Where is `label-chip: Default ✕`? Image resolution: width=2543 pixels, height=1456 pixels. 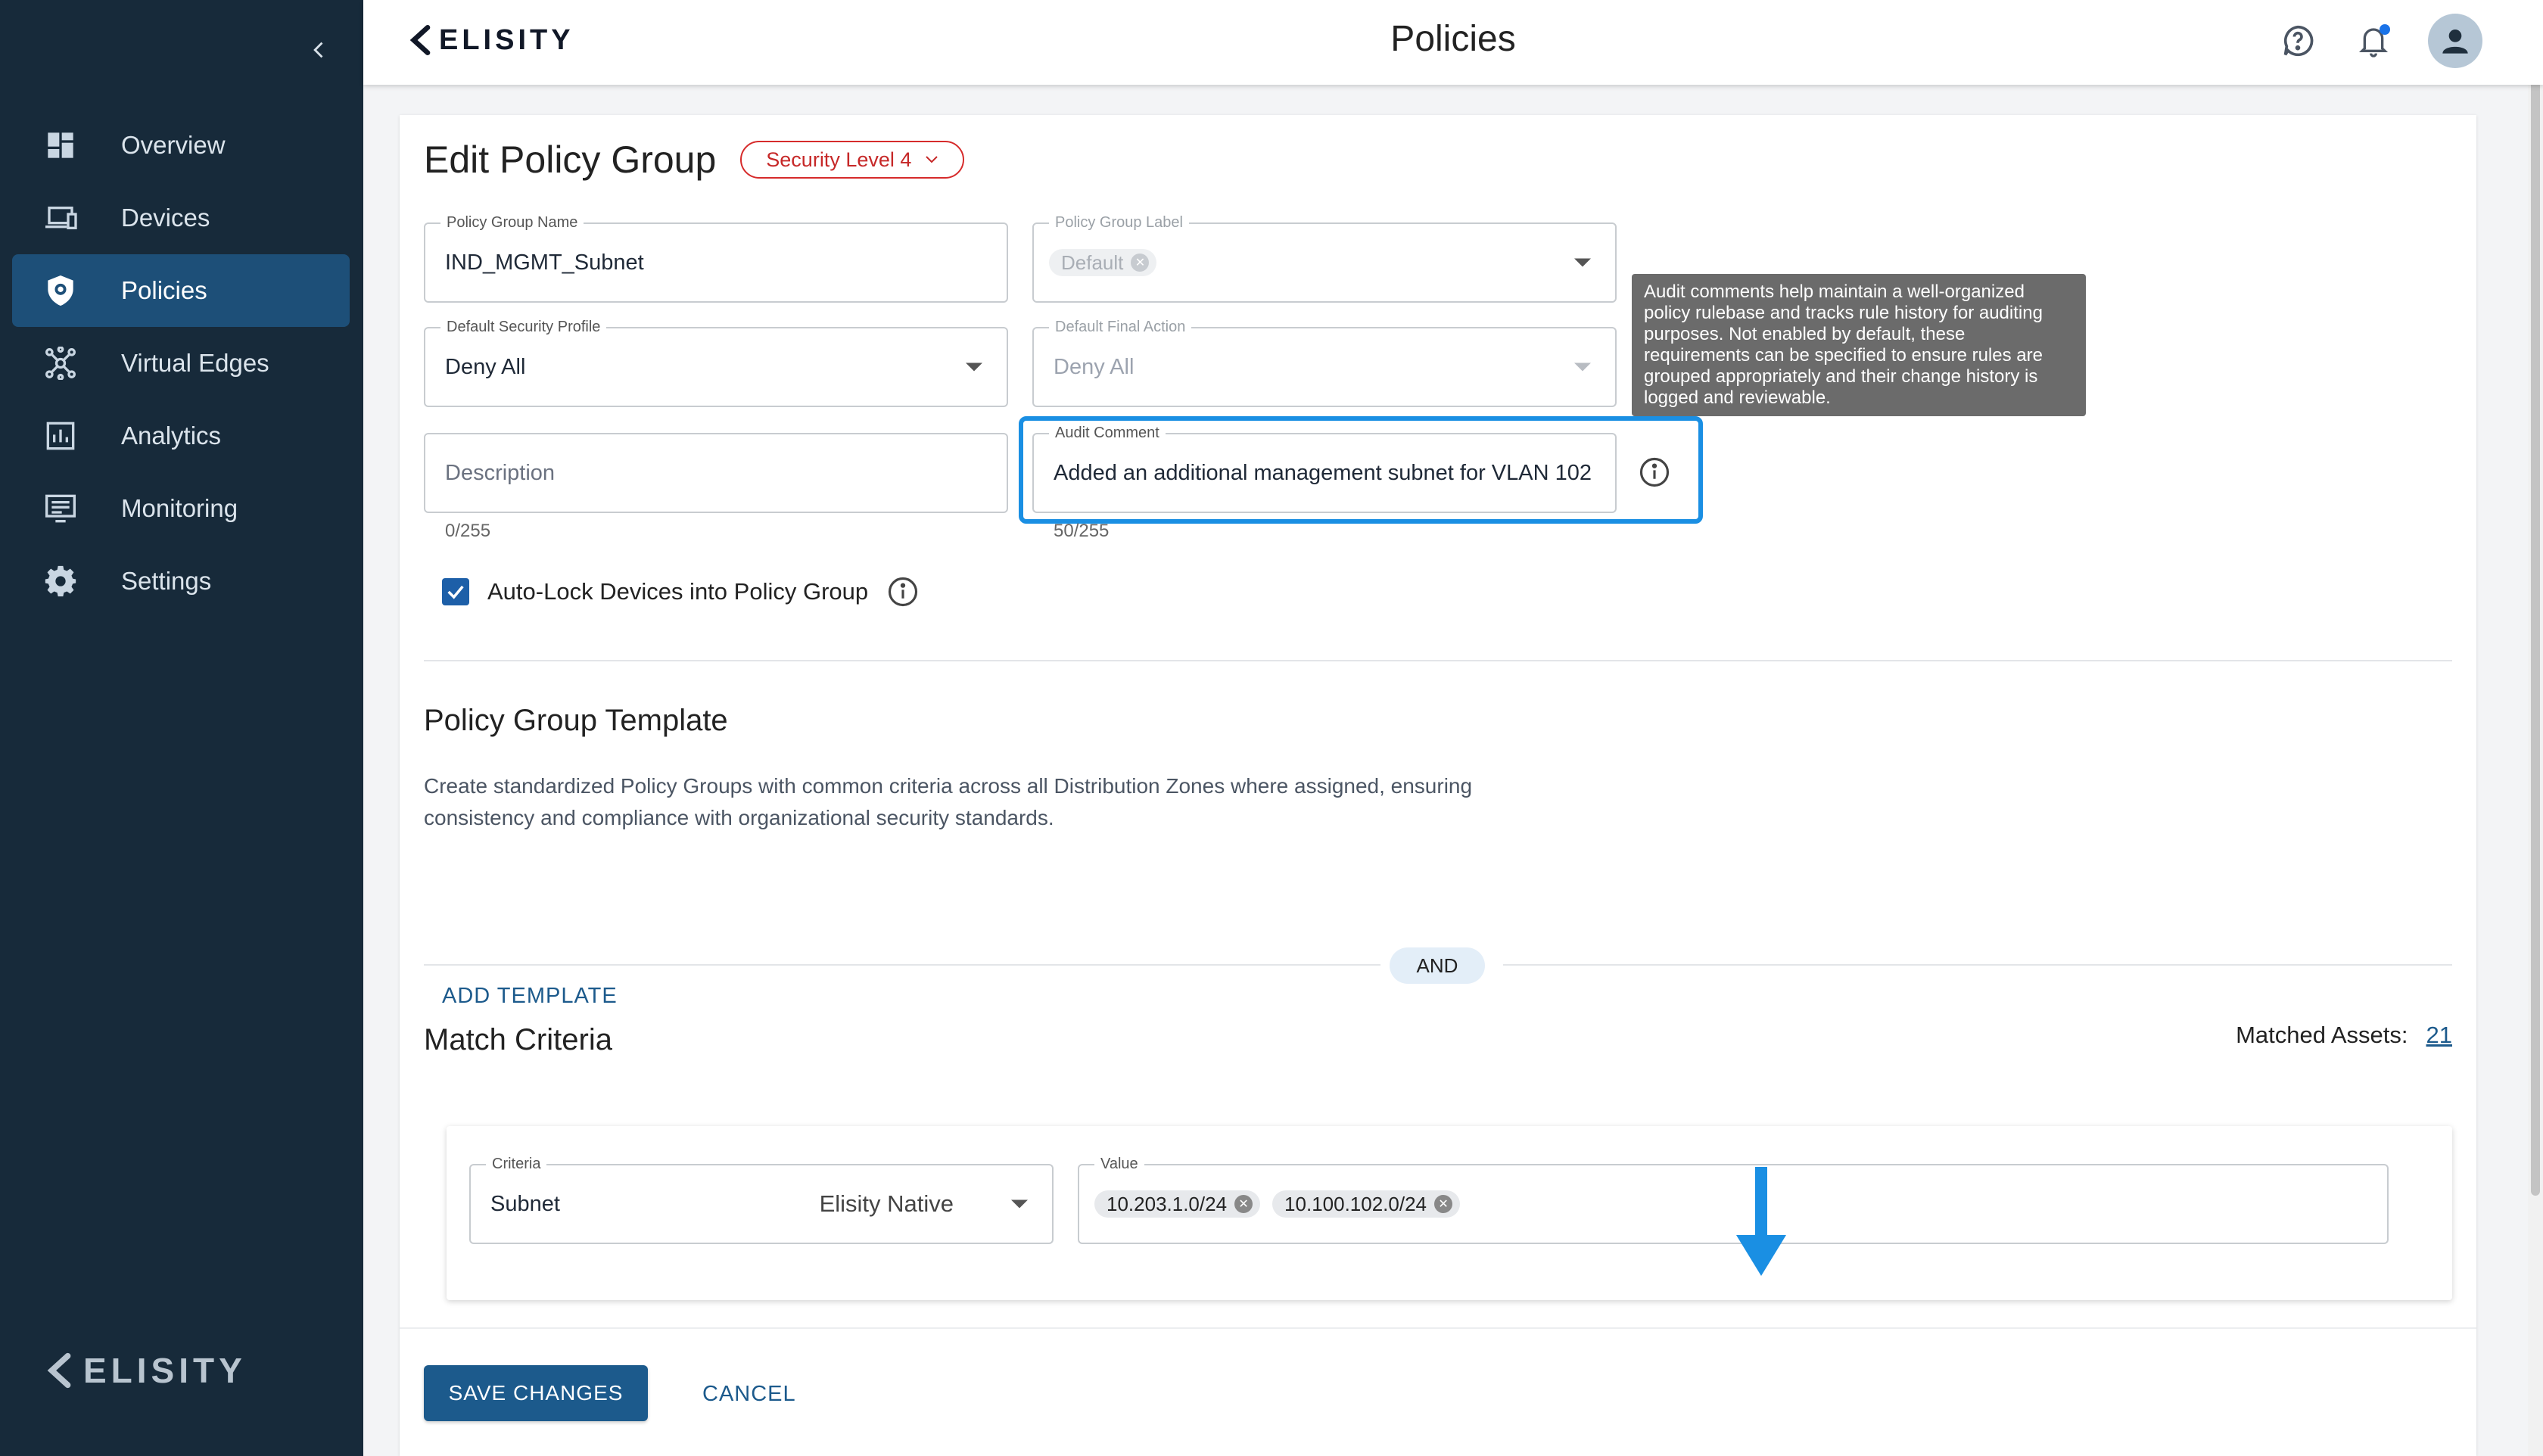 label-chip: Default ✕ is located at coordinates (1103, 262).